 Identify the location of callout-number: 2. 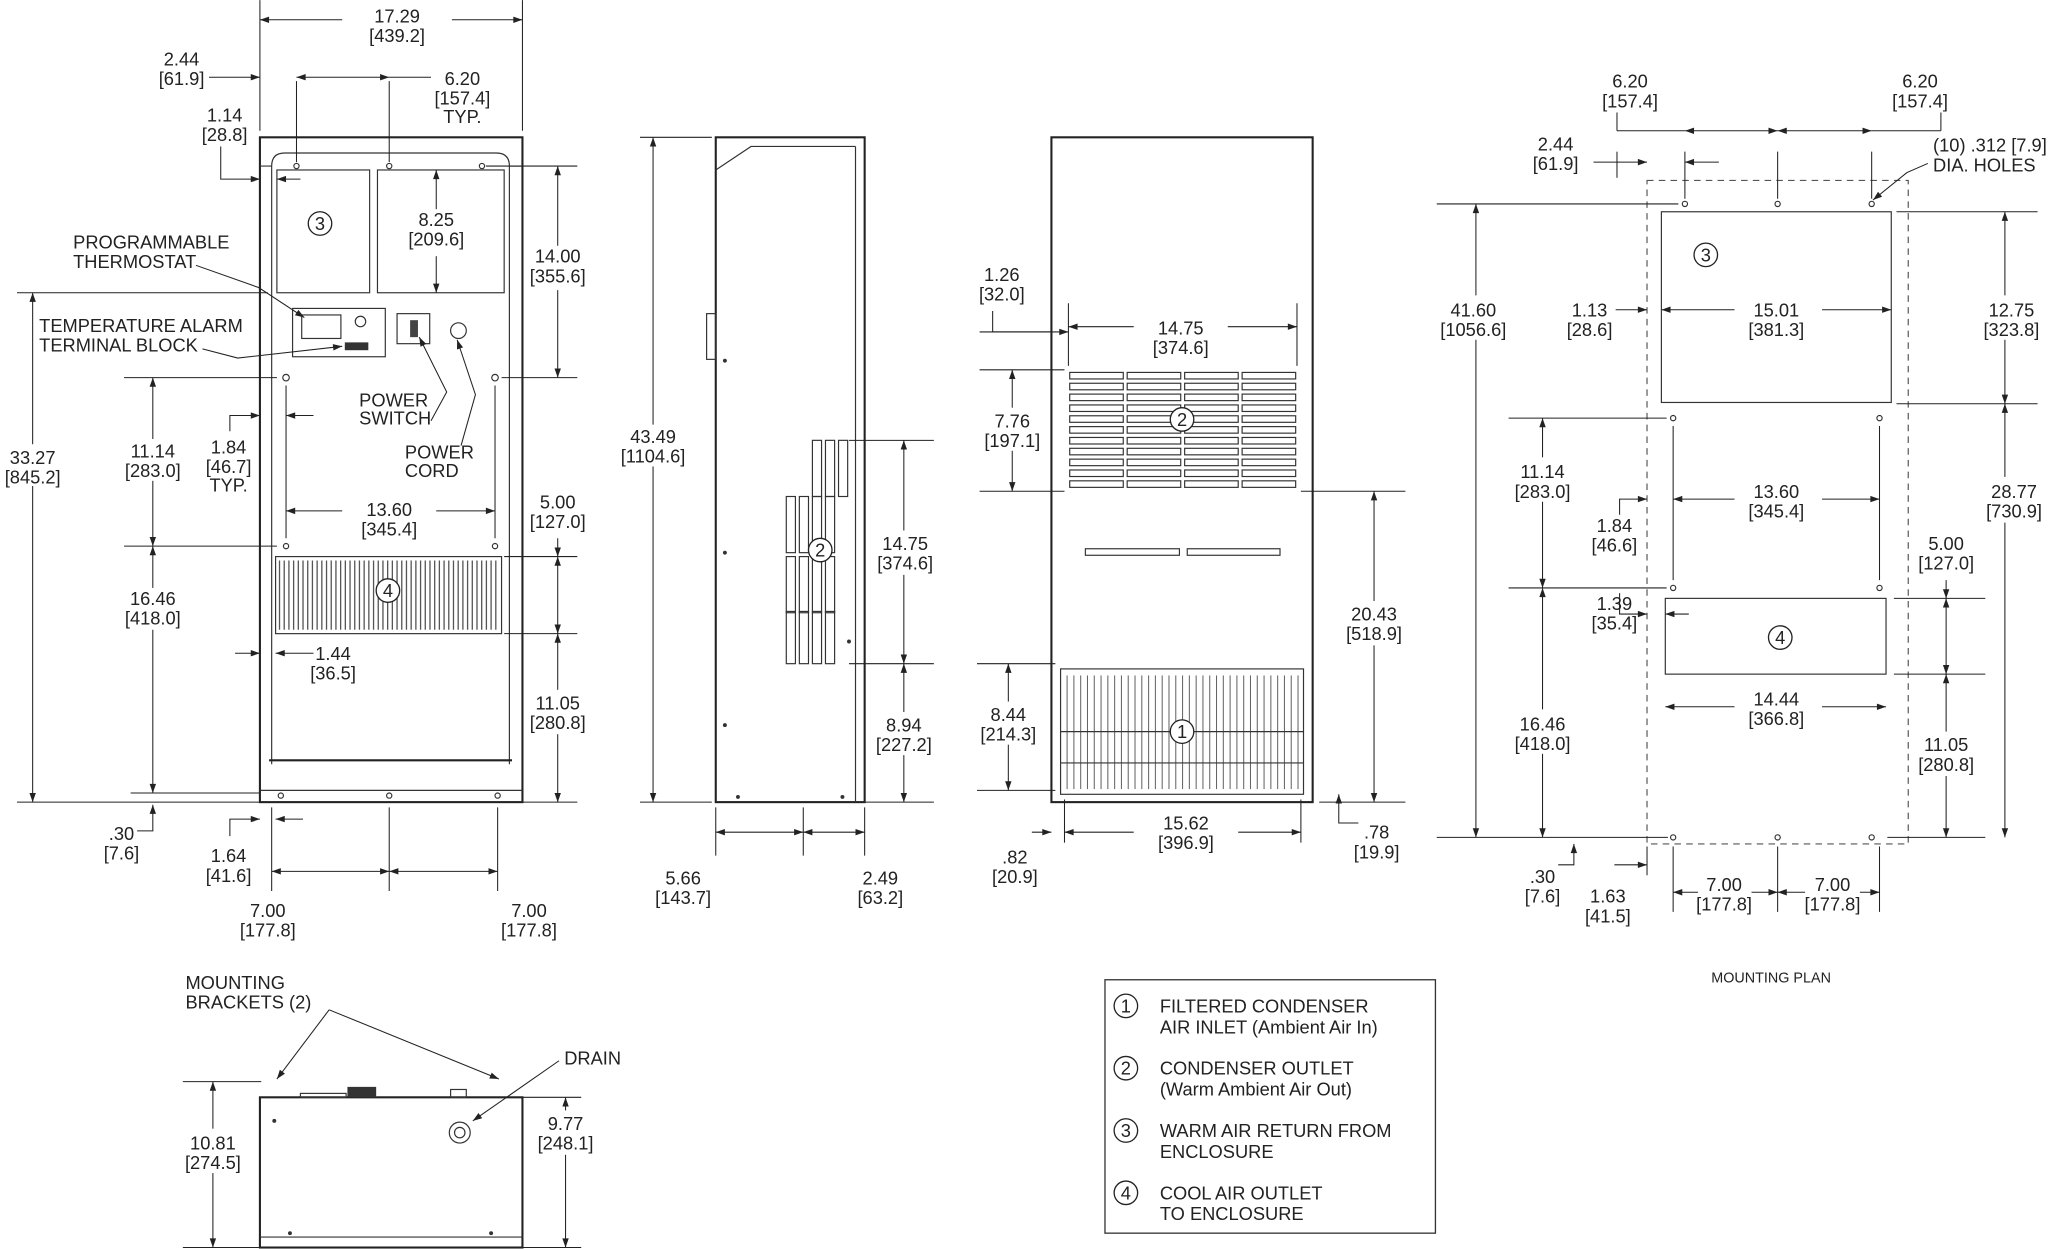
(1182, 419).